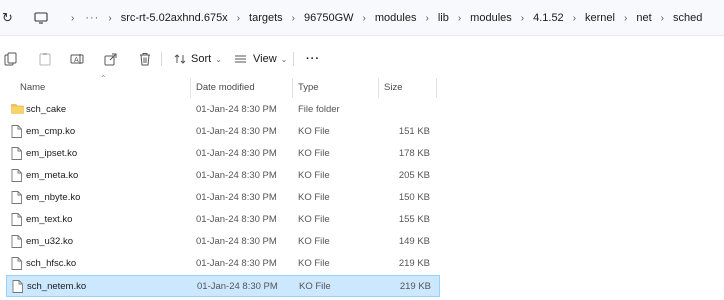 The image size is (724, 300). Describe the element at coordinates (319, 109) in the screenshot. I see `file-type: File folder` at that location.